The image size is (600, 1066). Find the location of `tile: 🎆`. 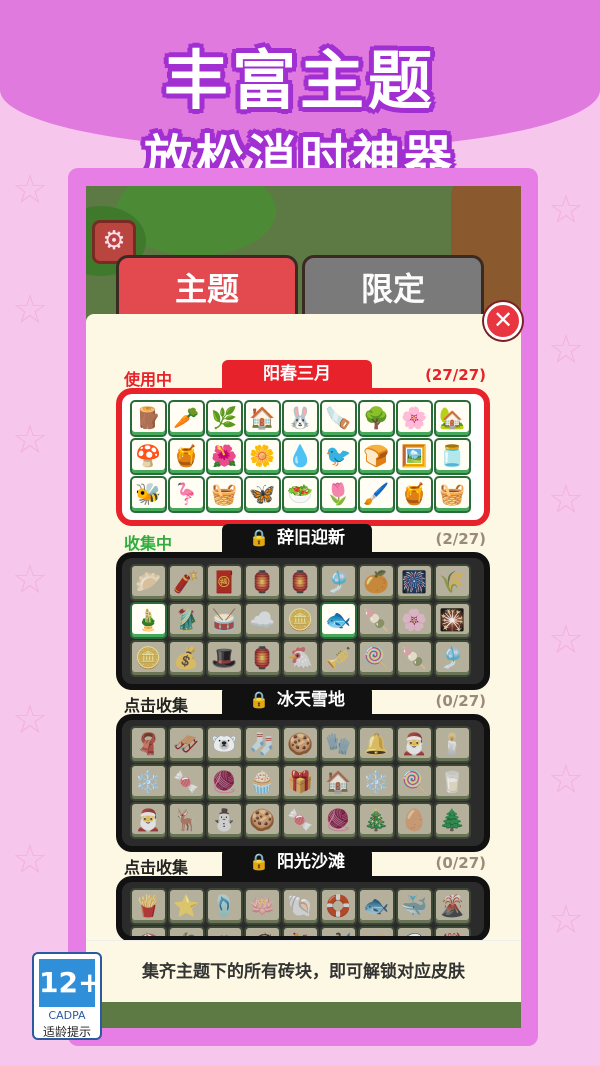

tile: 🎆 is located at coordinates (414, 582).